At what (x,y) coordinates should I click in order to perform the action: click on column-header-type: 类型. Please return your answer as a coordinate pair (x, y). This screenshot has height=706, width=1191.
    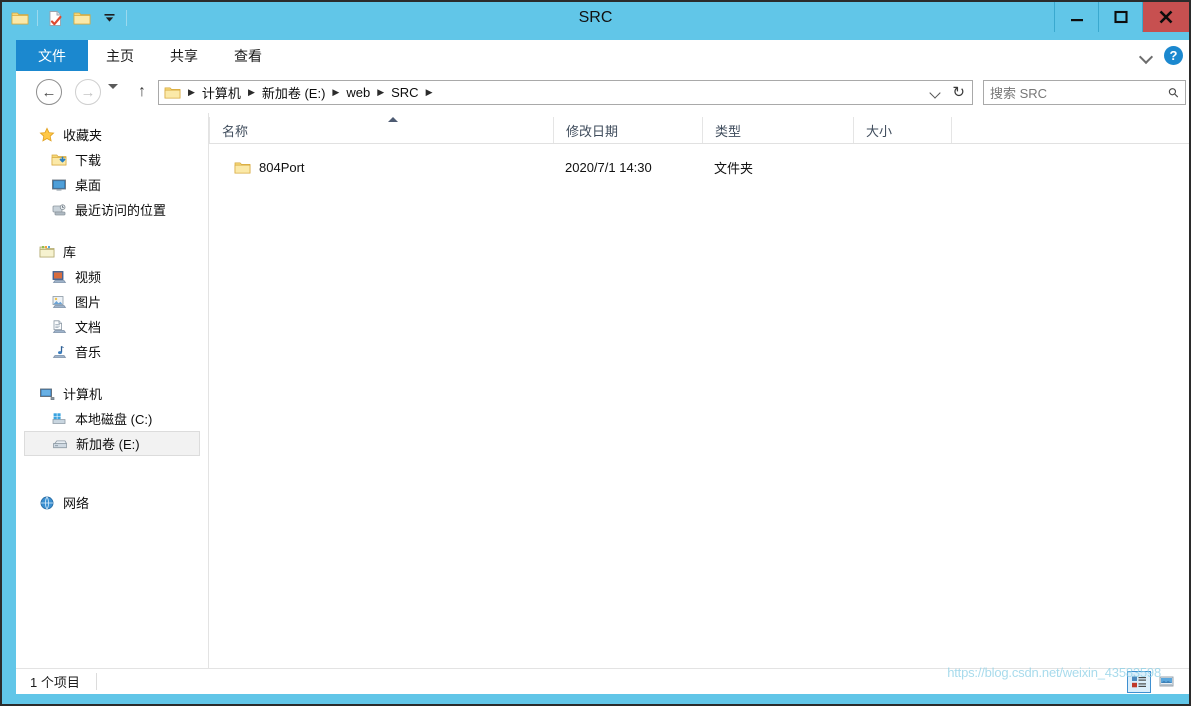
    Looking at the image, I should click on (777, 130).